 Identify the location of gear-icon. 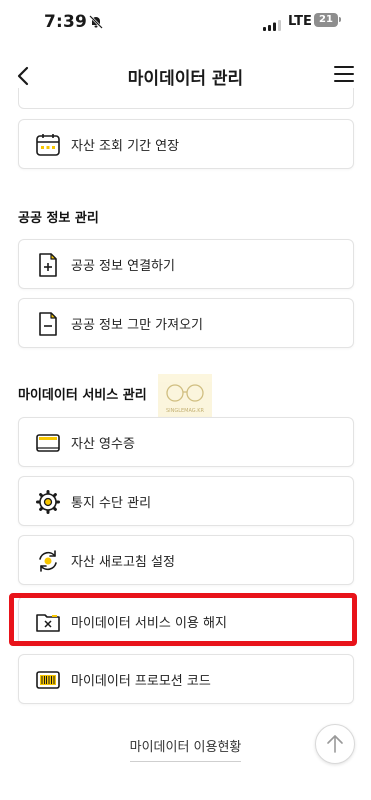
(48, 502).